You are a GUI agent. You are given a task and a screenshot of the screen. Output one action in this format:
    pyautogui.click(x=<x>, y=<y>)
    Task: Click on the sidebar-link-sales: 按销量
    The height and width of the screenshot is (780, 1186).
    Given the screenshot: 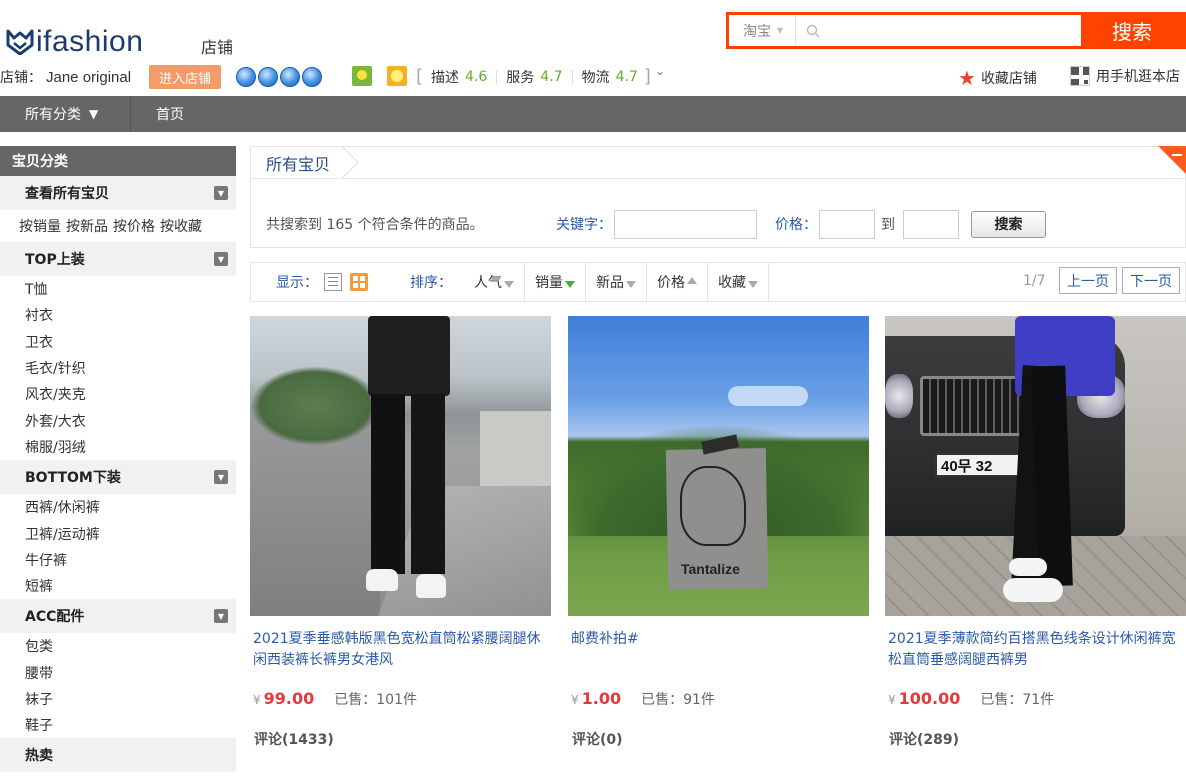 What is the action you would take?
    pyautogui.click(x=40, y=226)
    